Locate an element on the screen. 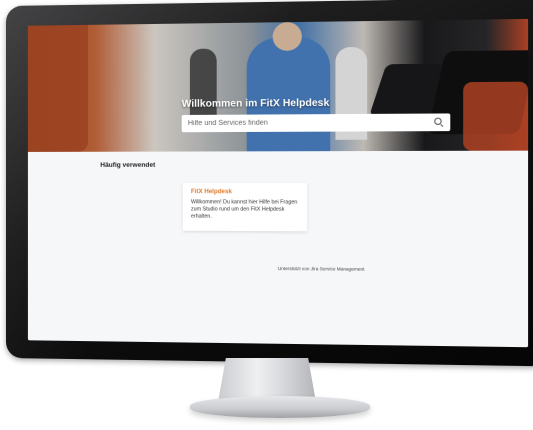 This screenshot has width=533, height=430. section-title: Häufig verwendet is located at coordinates (128, 165).